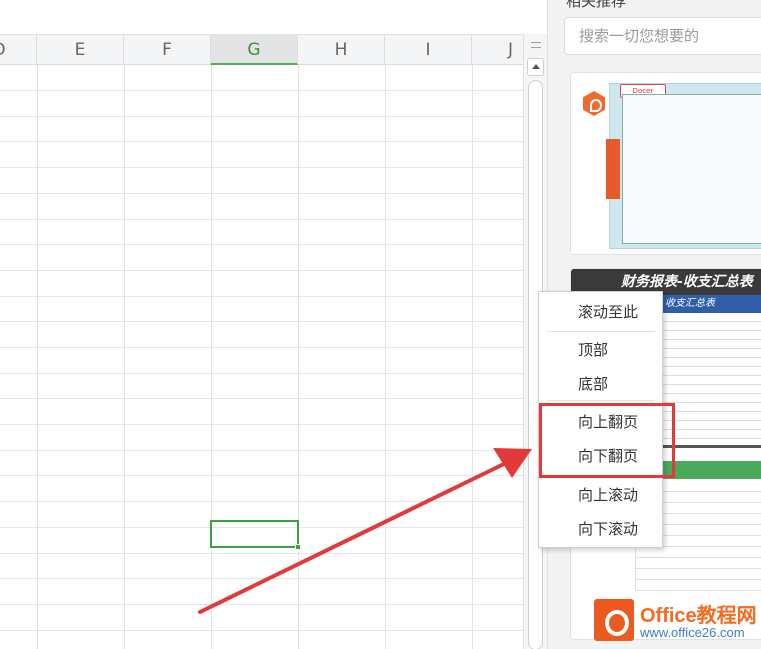  I want to click on column-header-bar: D E F G H I J, so click(261, 49).